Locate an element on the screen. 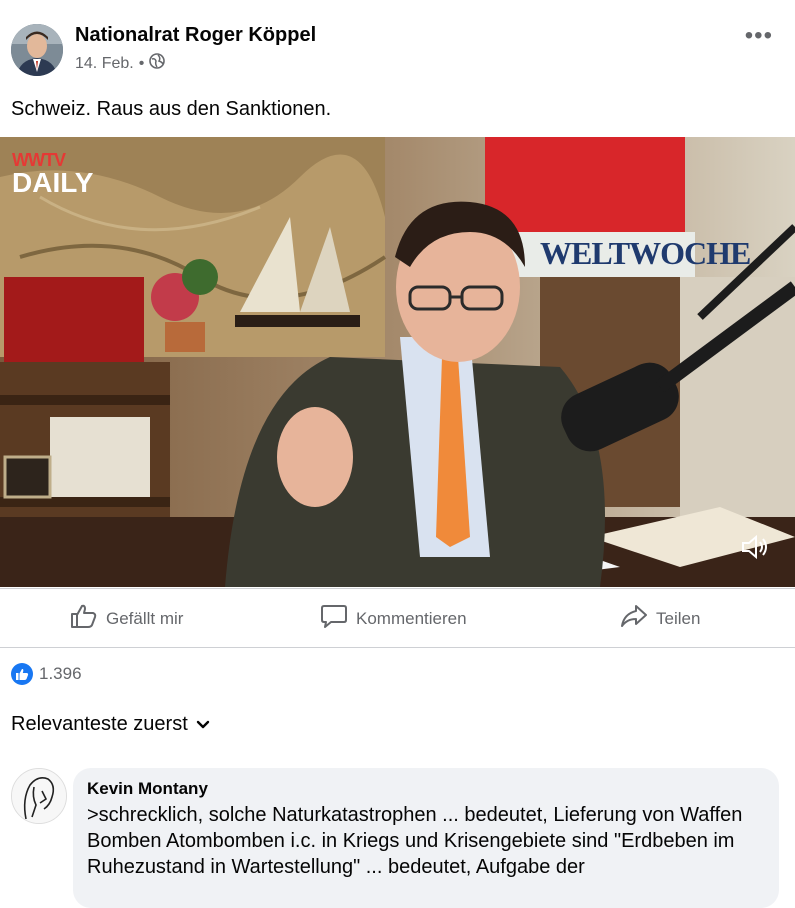 This screenshot has width=795, height=908. like-button: Gefällt mir is located at coordinates (126, 618).